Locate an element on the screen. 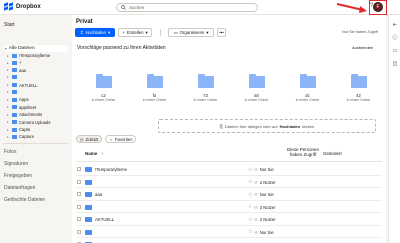 The width and height of the screenshot is (400, 243). sort-arrow-icon: ↑ is located at coordinates (102, 153).